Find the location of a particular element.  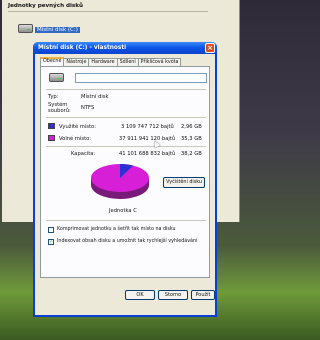

volume-name-input is located at coordinates (141, 78).